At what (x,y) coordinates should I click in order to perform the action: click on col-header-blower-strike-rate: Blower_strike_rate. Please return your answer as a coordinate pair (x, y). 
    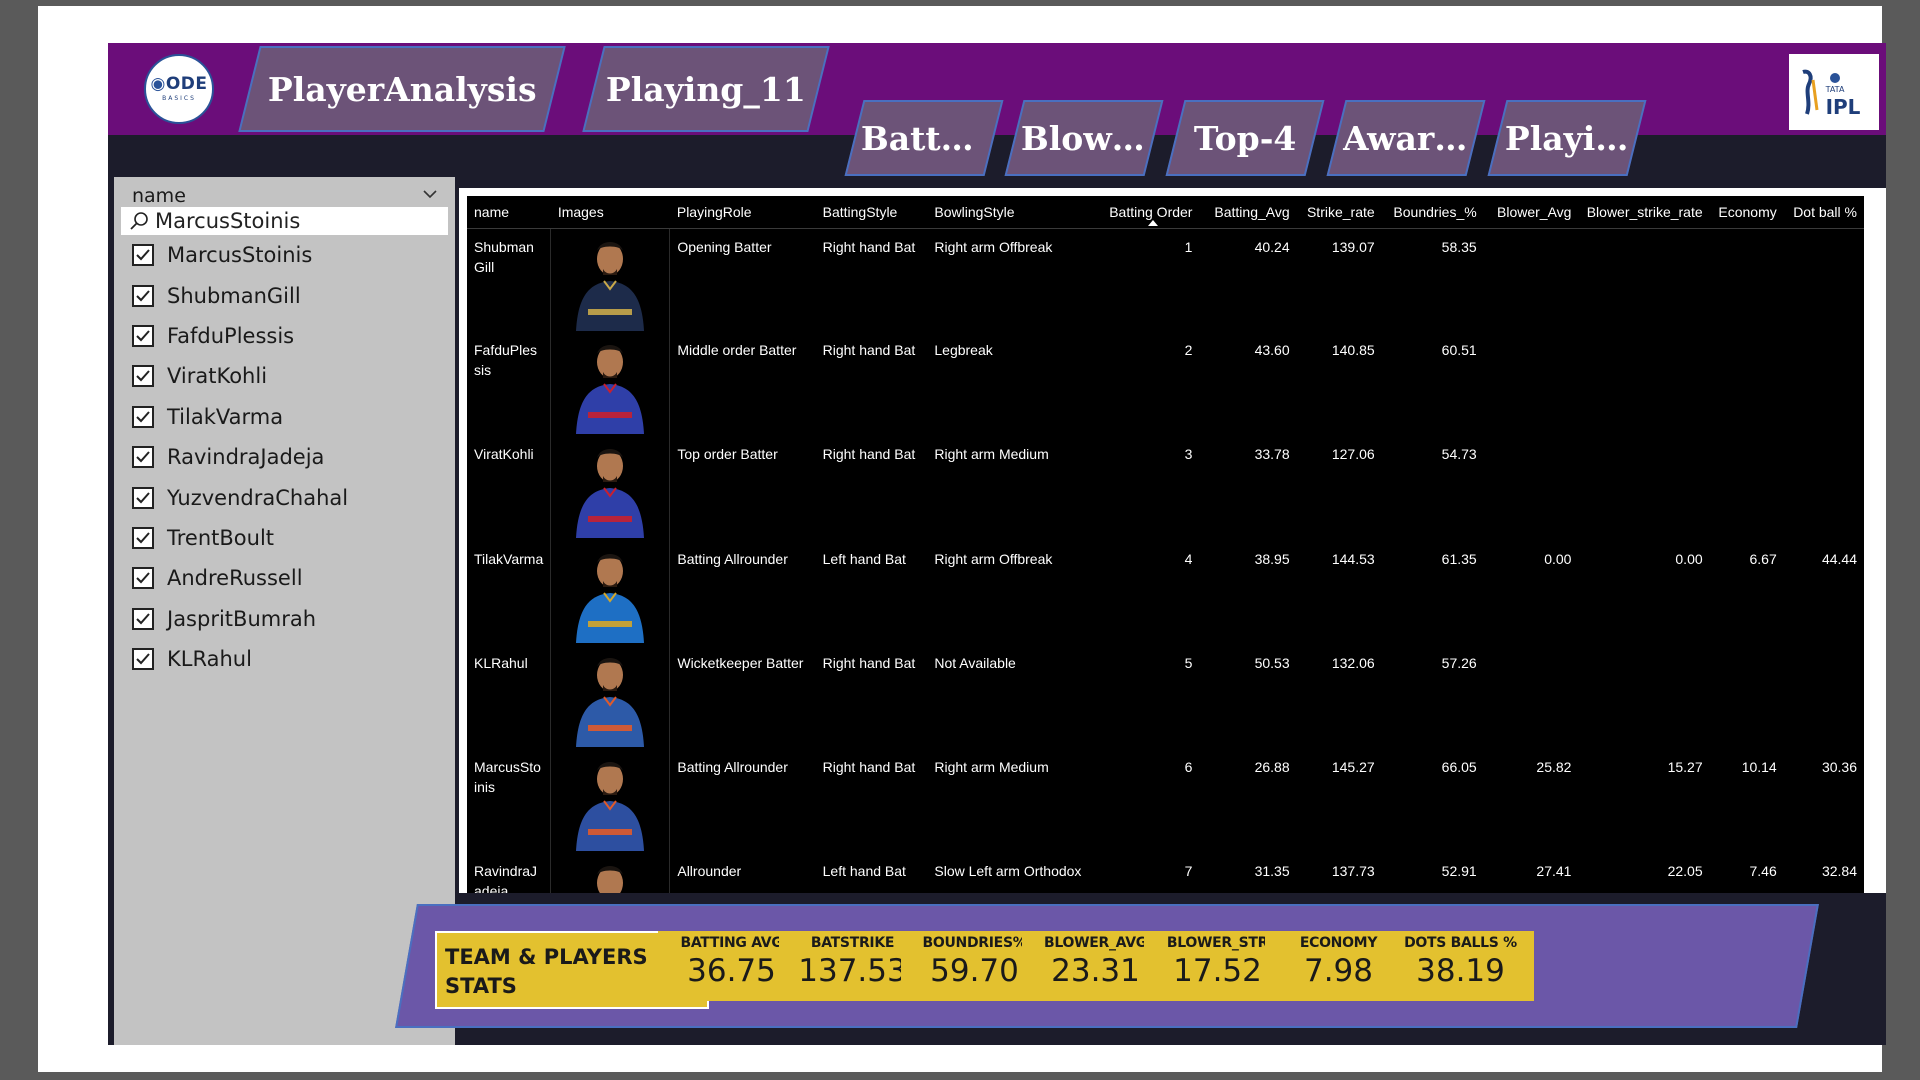
    Looking at the image, I should click on (1644, 212).